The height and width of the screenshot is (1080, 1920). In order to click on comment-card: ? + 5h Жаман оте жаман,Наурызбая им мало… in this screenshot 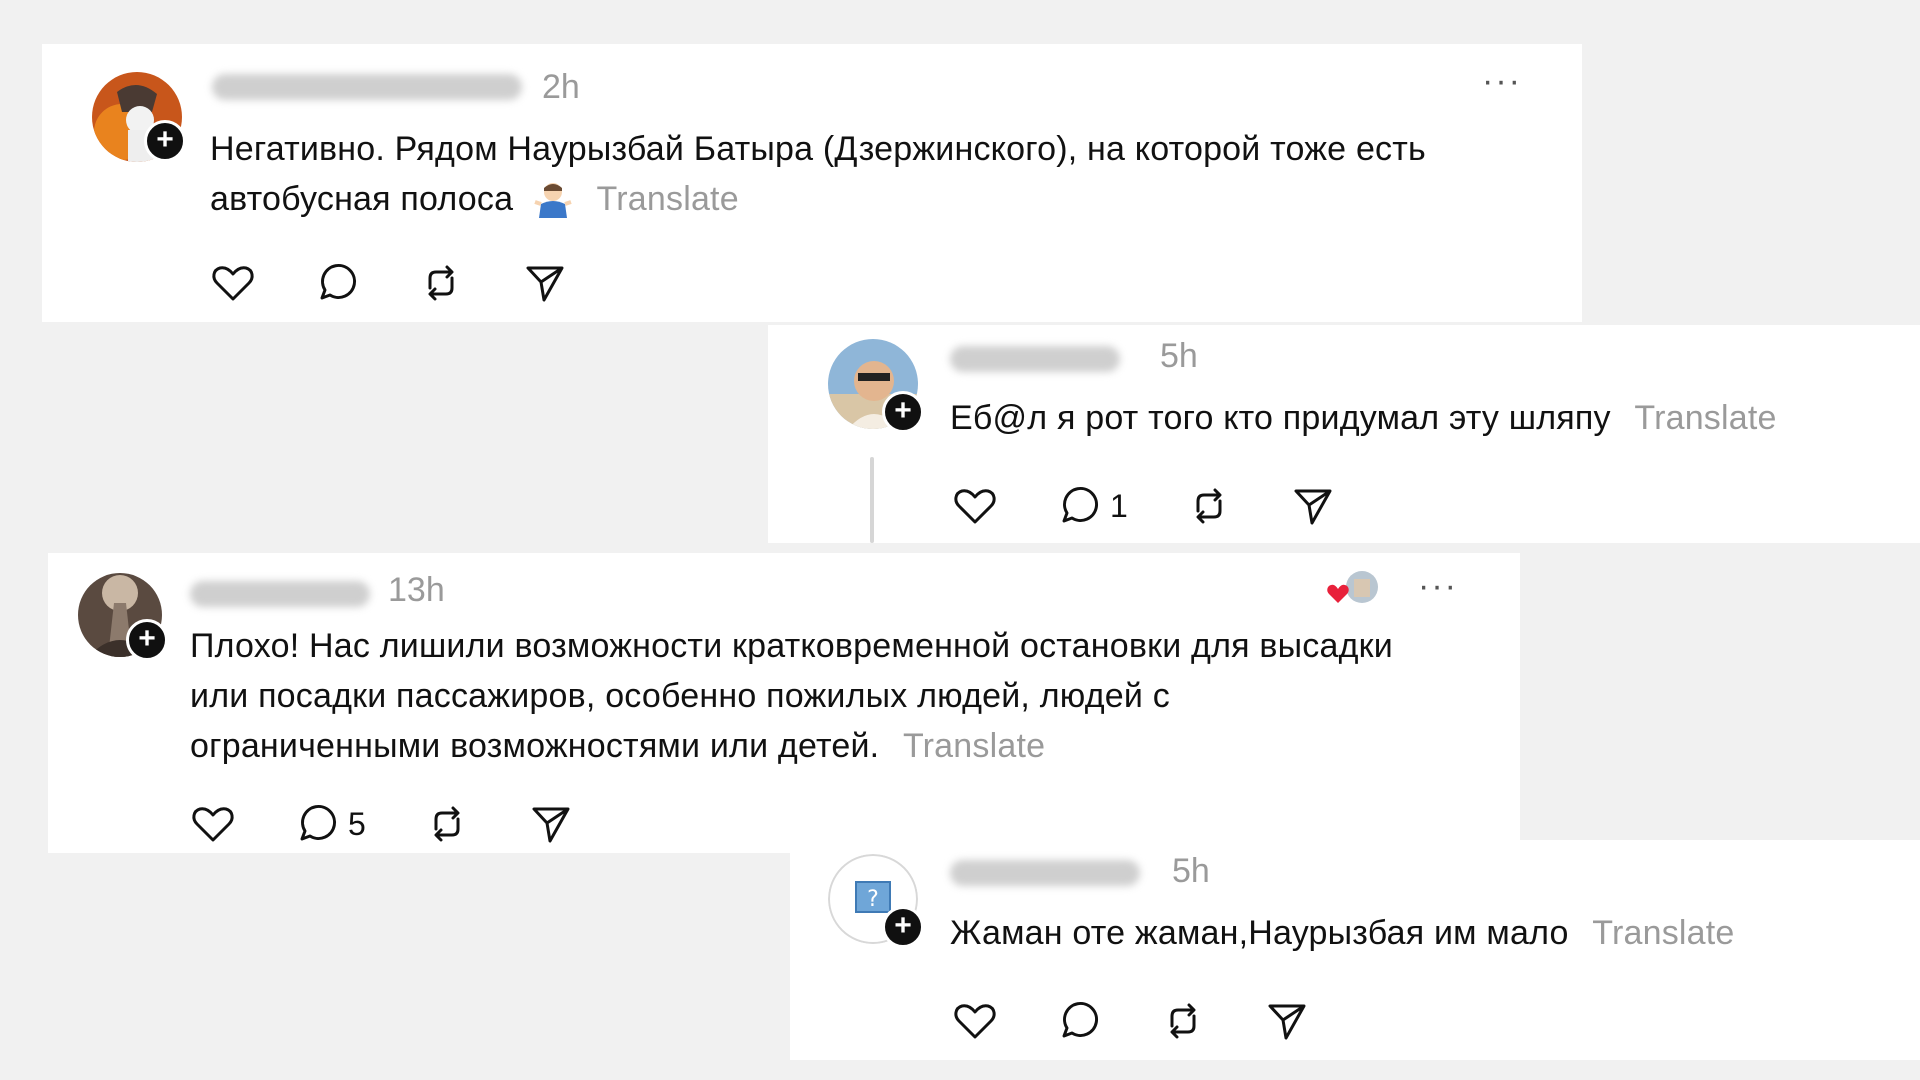, I will do `click(1355, 950)`.